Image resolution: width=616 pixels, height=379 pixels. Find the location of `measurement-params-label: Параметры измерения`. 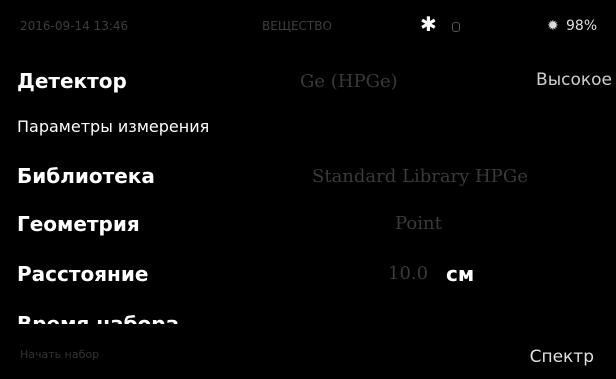

measurement-params-label: Параметры измерения is located at coordinates (113, 127).